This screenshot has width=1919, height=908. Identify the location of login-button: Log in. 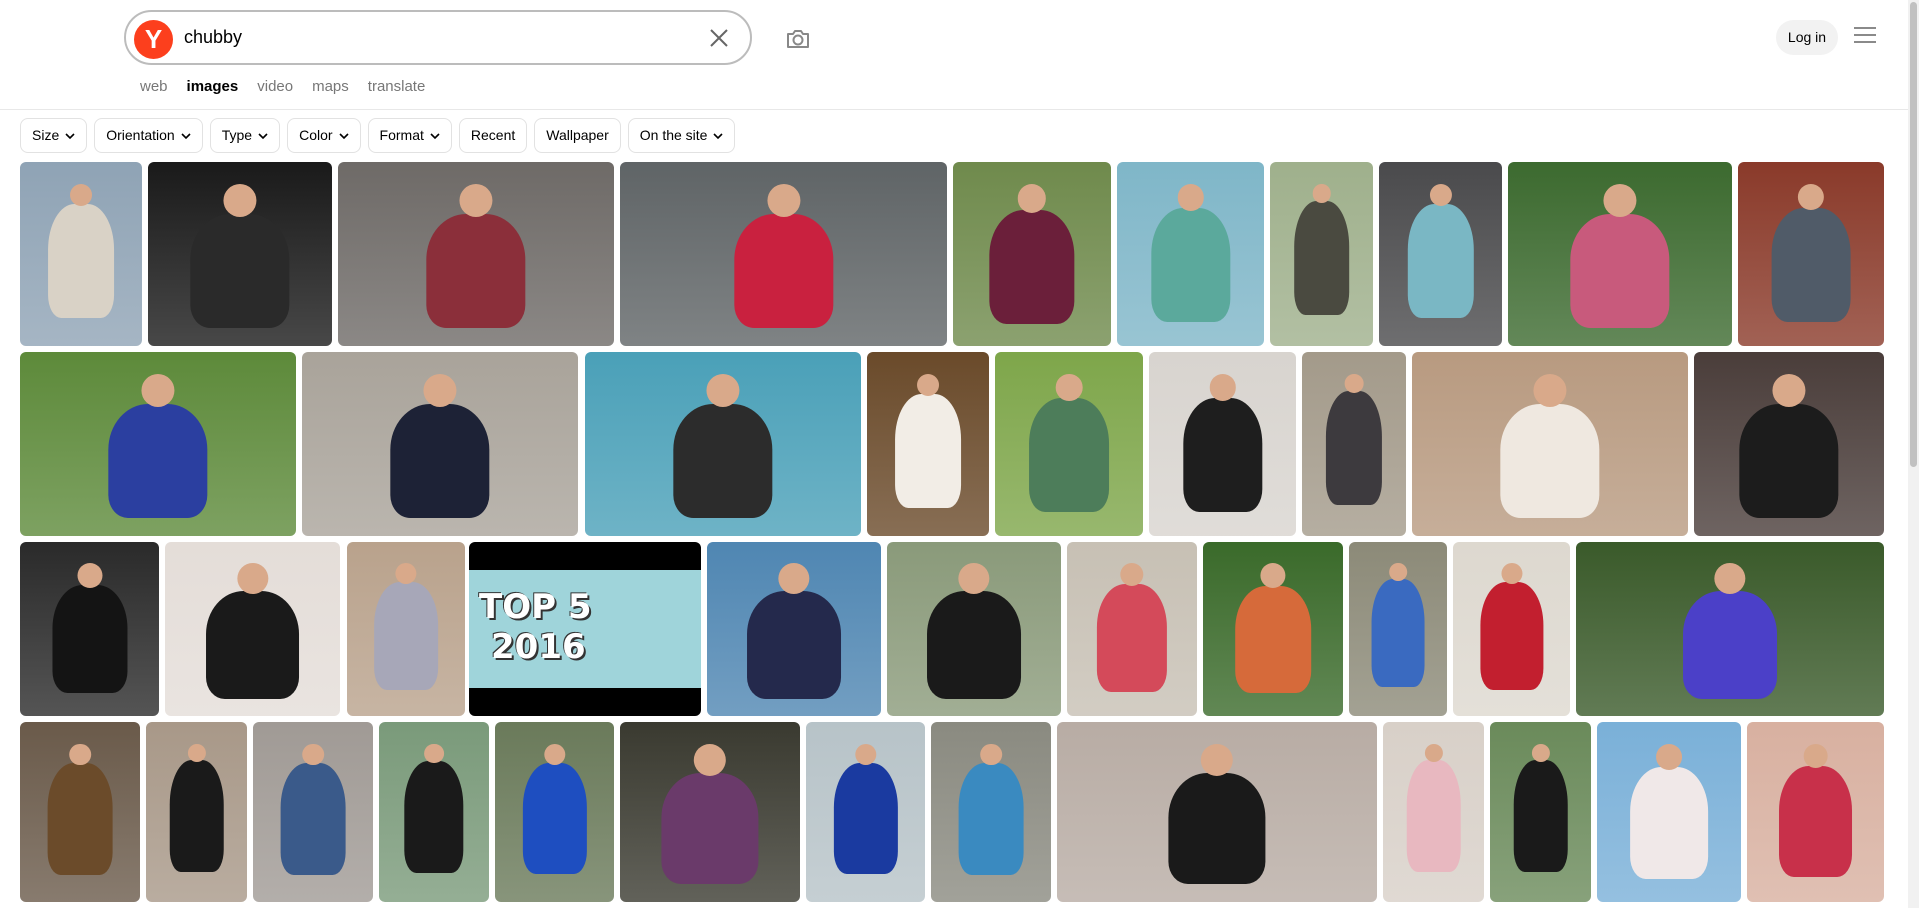
(1807, 37).